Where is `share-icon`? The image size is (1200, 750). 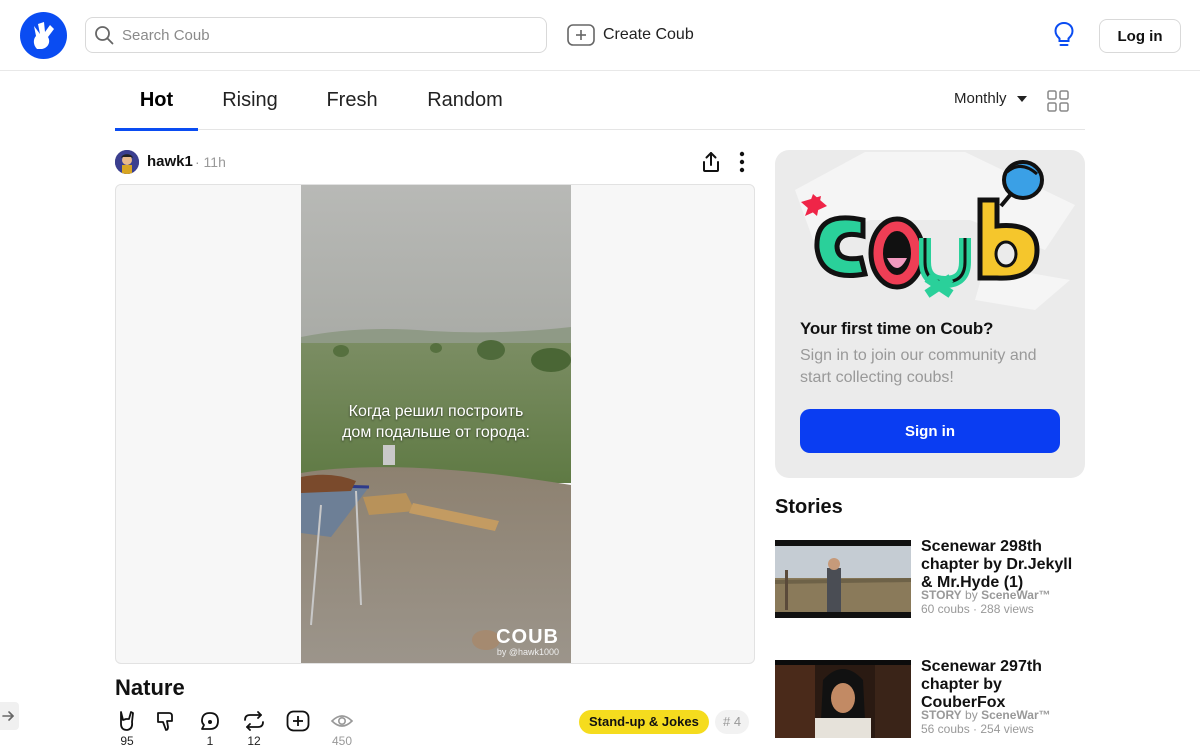
share-icon is located at coordinates (711, 164).